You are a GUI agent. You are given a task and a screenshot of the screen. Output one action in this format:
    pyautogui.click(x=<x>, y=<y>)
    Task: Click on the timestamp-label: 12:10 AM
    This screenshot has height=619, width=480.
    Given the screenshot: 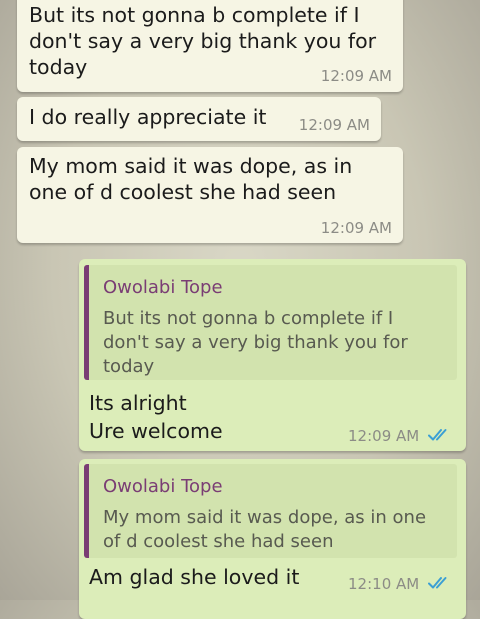 What is the action you would take?
    pyautogui.click(x=384, y=584)
    